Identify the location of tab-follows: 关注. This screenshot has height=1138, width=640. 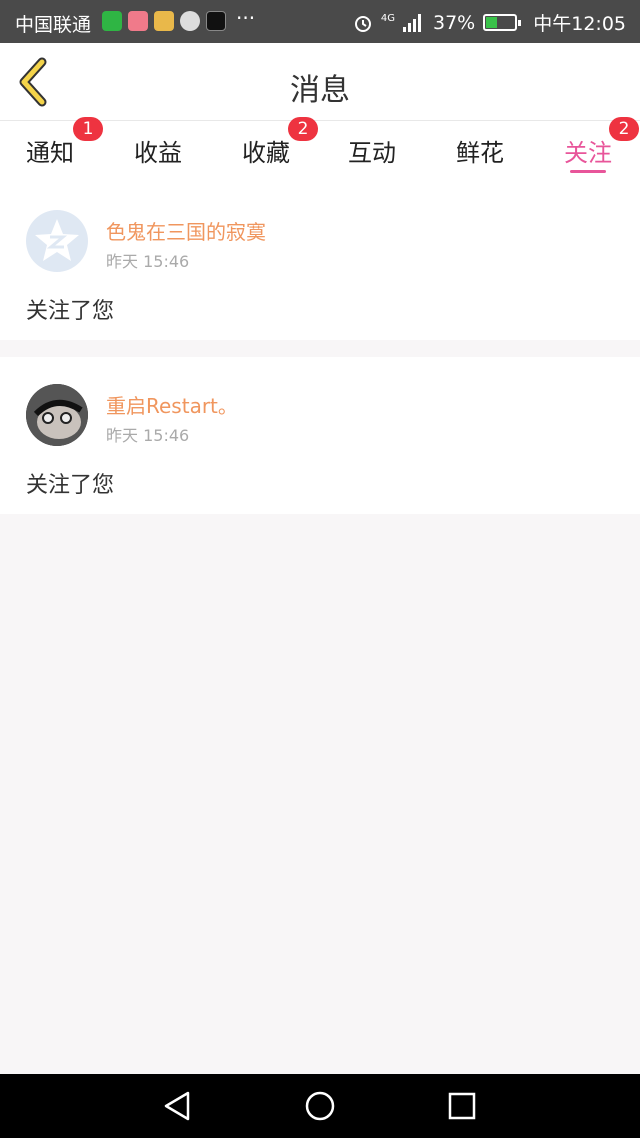
(588, 150).